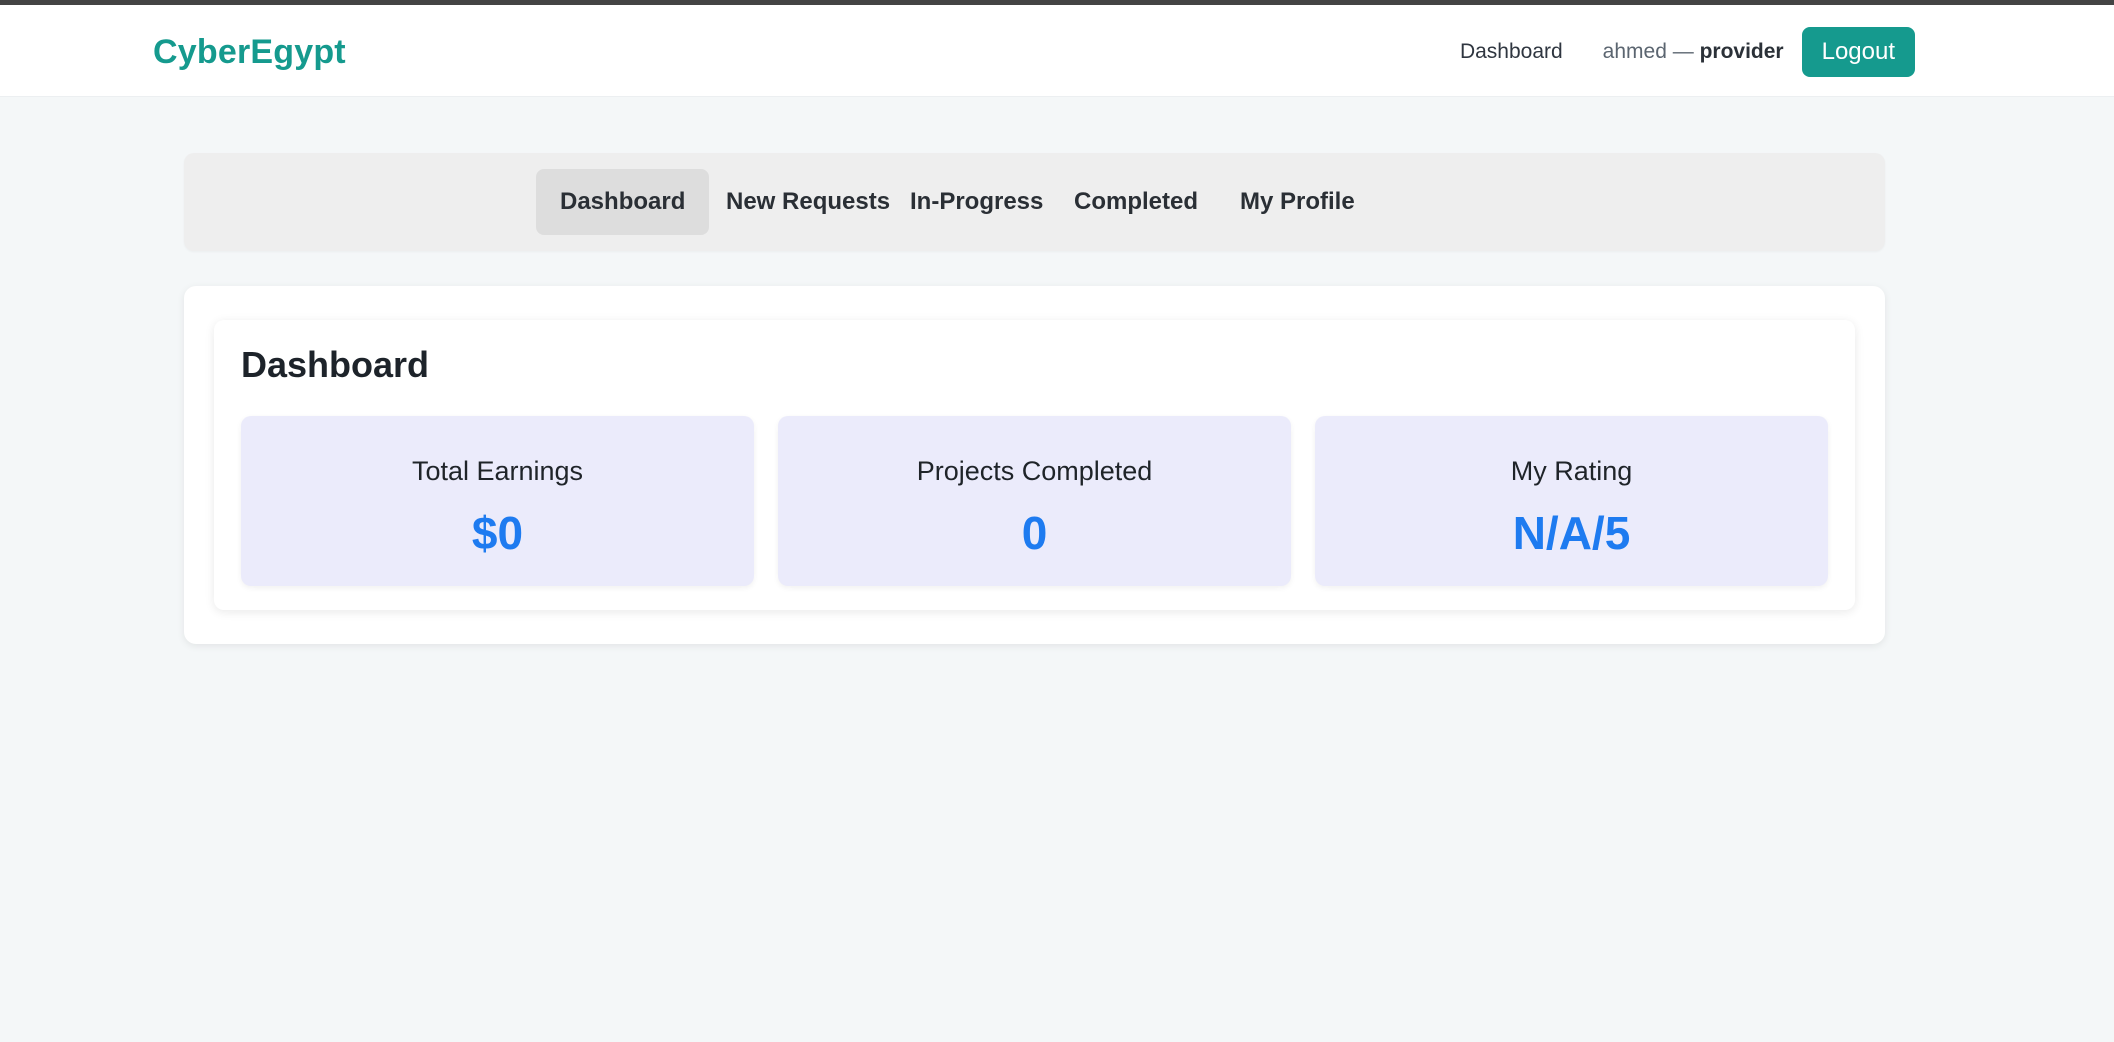  What do you see at coordinates (623, 202) in the screenshot?
I see `tab-dashboard: Dashboard` at bounding box center [623, 202].